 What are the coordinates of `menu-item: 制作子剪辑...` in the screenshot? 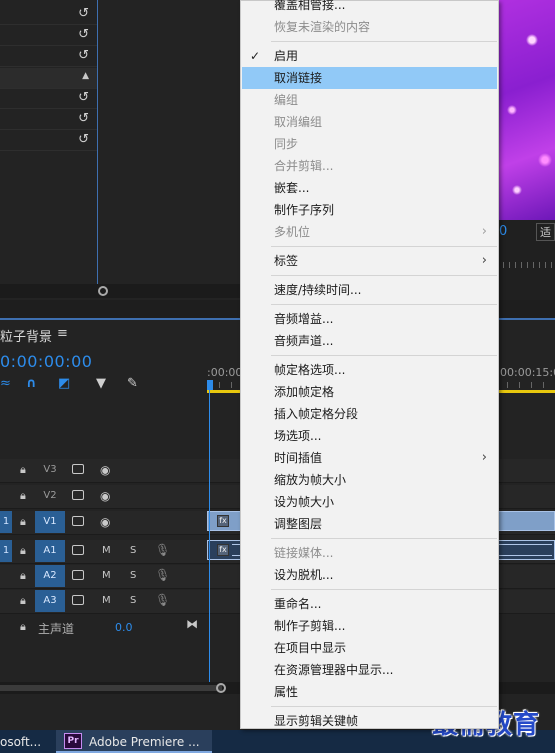 It's located at (369, 626).